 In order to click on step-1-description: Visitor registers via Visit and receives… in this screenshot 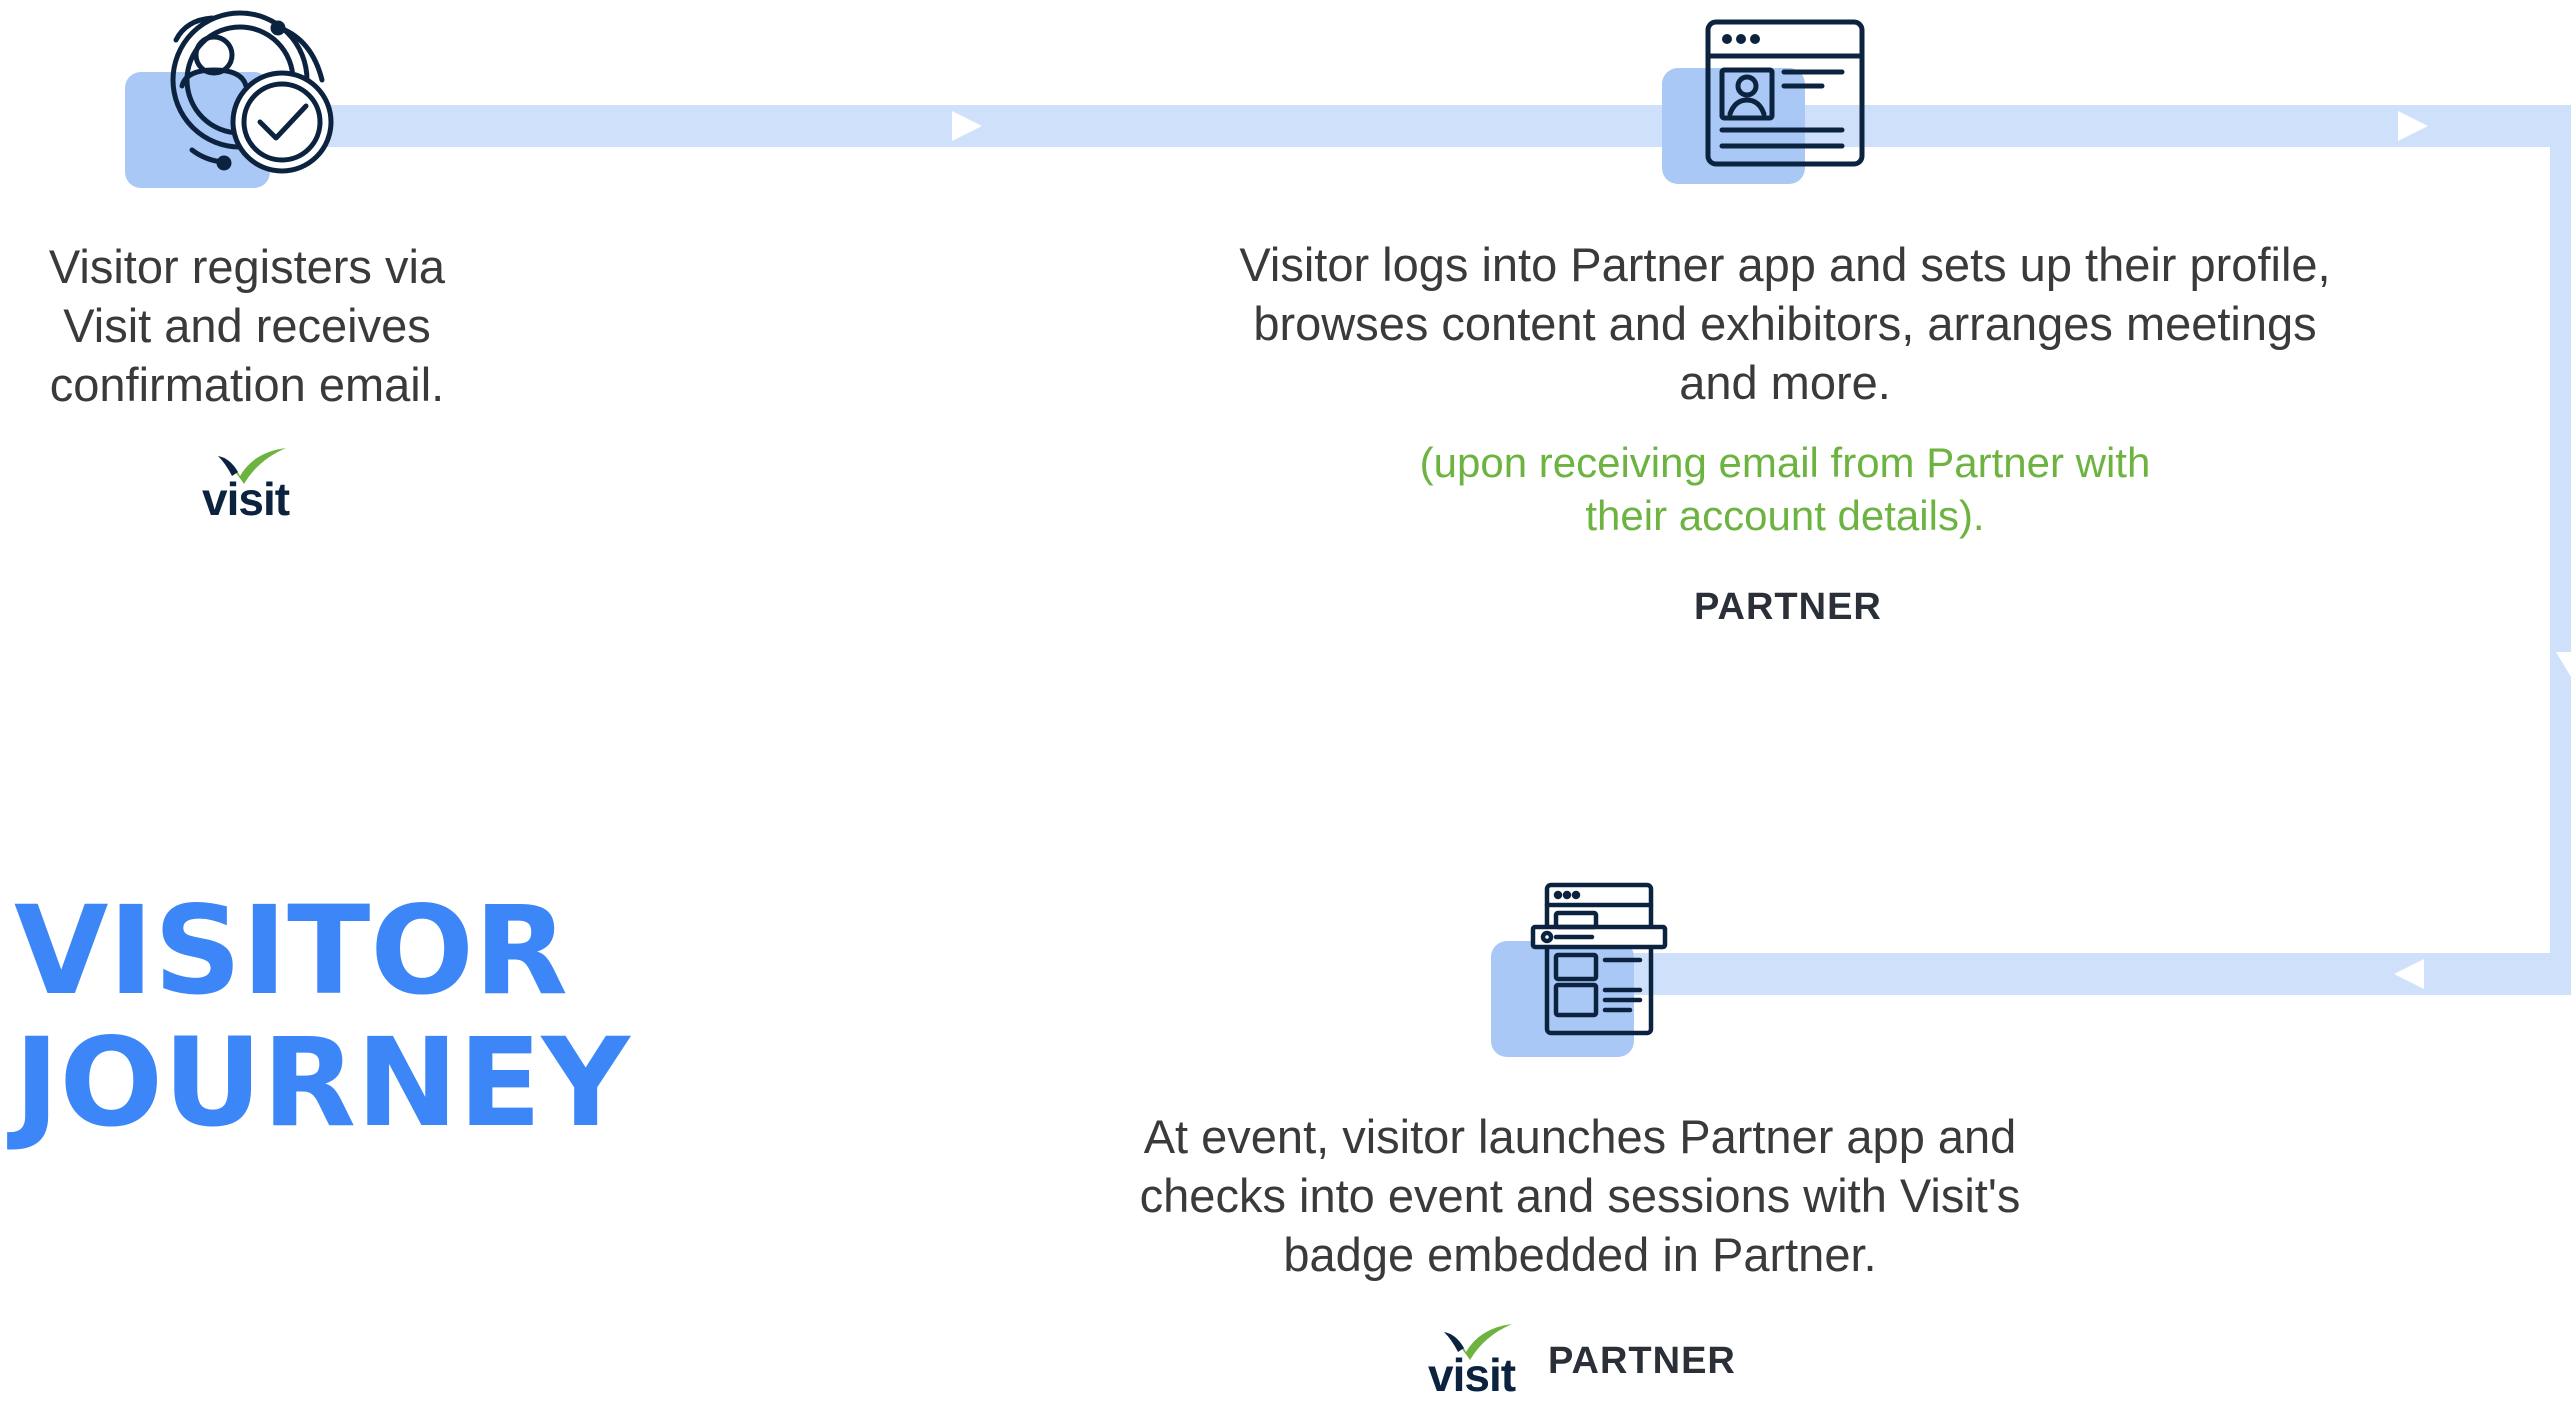, I will do `click(247, 325)`.